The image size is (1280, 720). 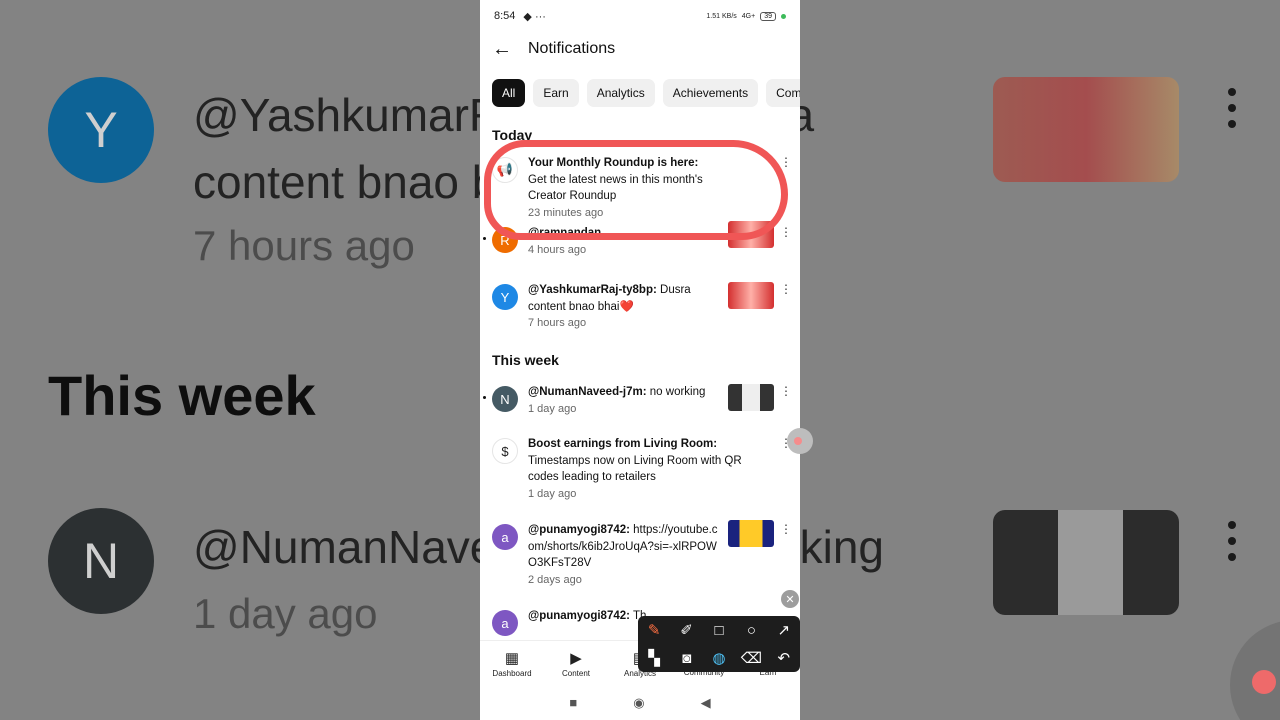 What do you see at coordinates (654, 630) in the screenshot?
I see `pen-icon: ✎` at bounding box center [654, 630].